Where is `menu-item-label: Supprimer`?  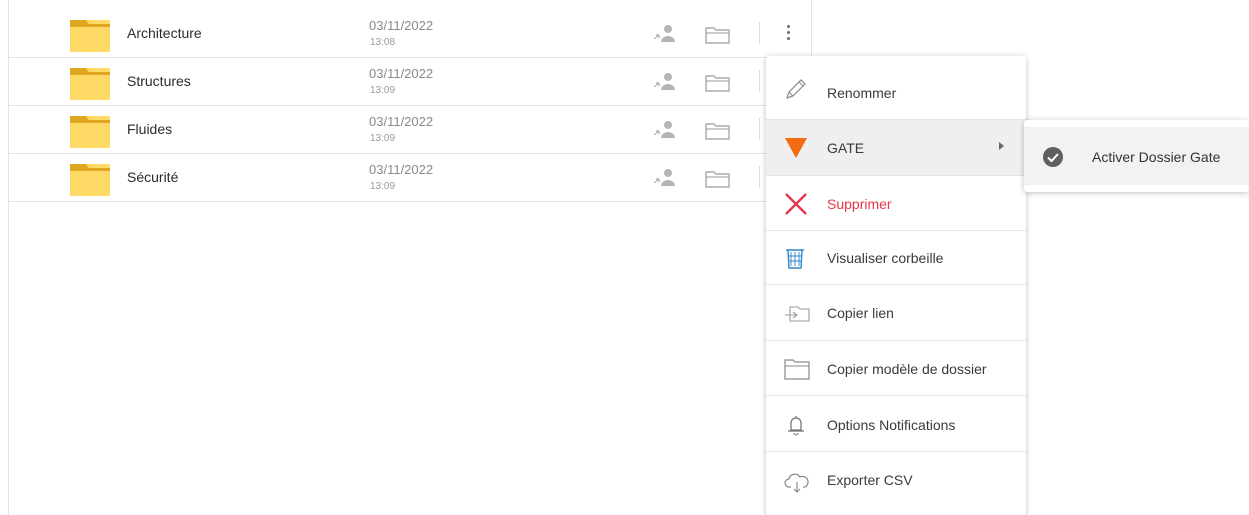 menu-item-label: Supprimer is located at coordinates (859, 204).